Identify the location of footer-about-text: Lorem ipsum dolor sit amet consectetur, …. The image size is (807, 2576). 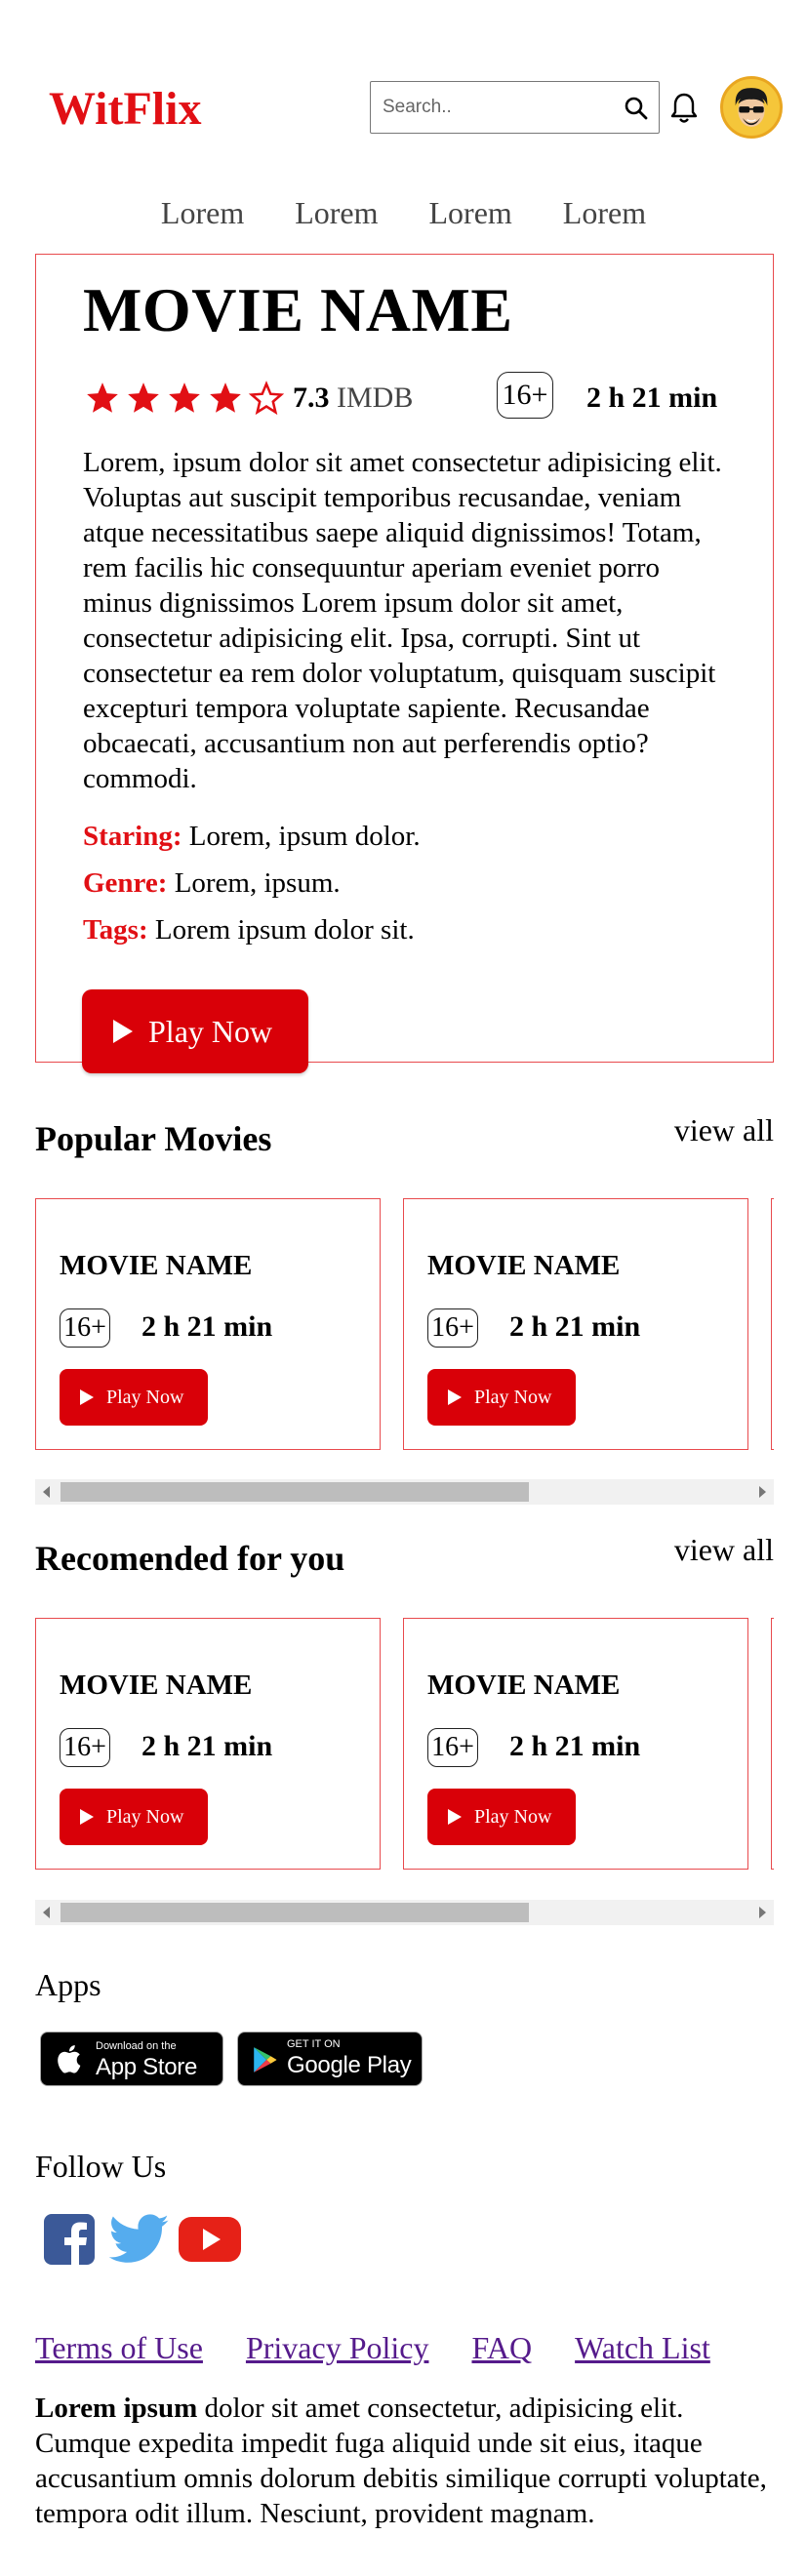
(406, 2461).